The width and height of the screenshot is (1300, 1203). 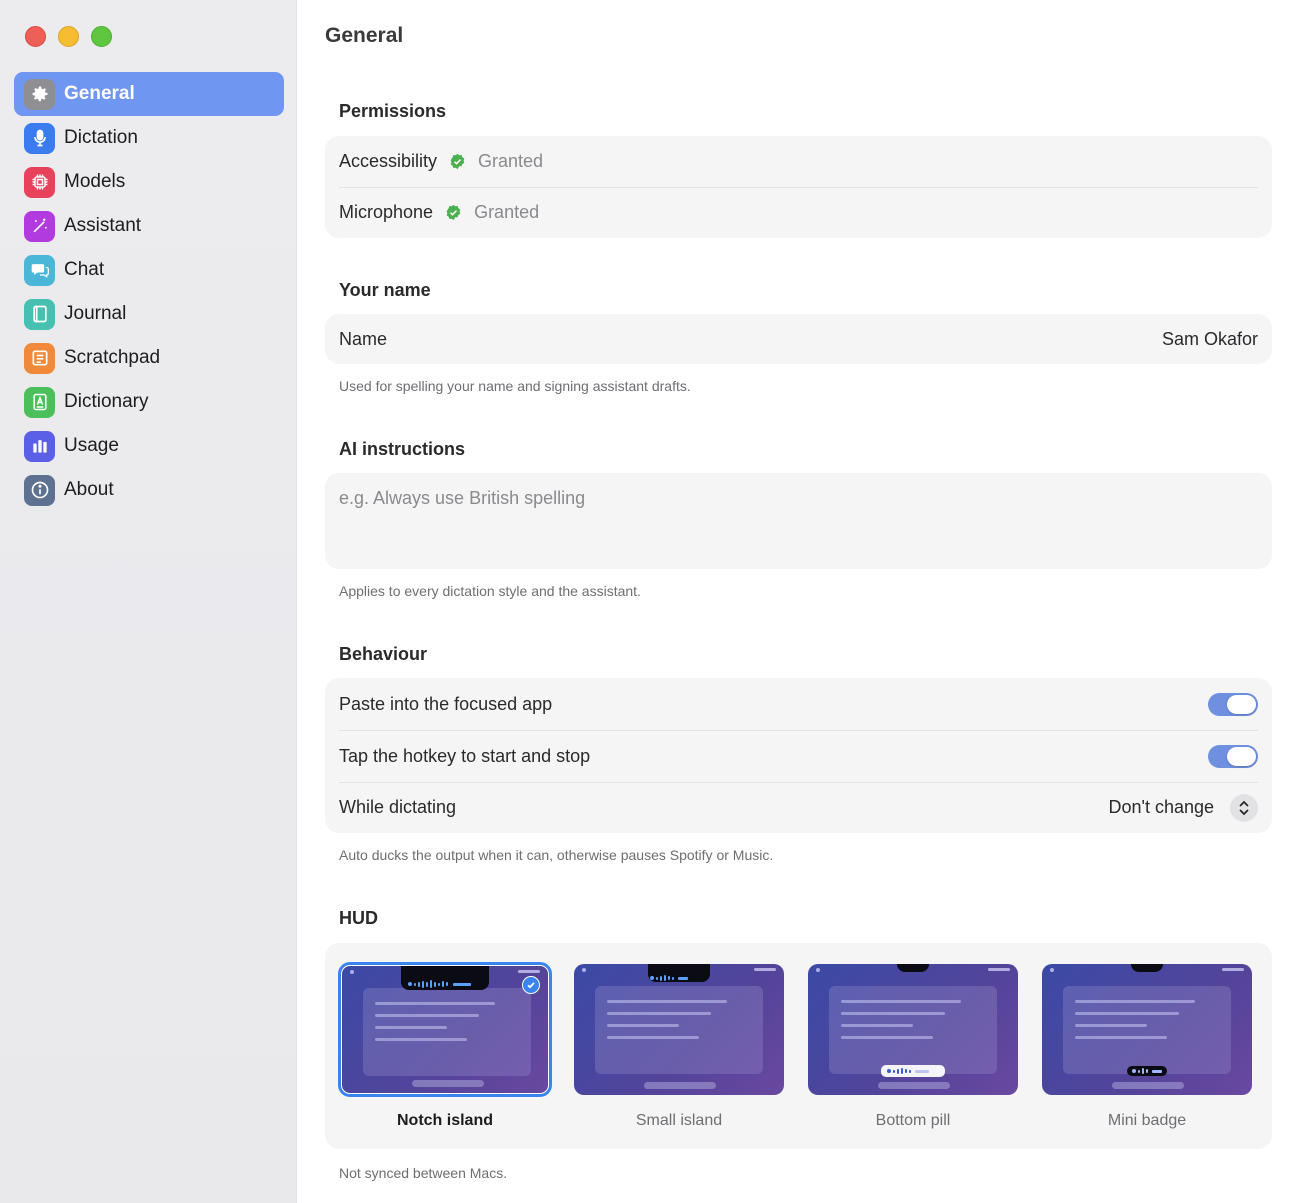 What do you see at coordinates (363, 338) in the screenshot?
I see `name-label: Name` at bounding box center [363, 338].